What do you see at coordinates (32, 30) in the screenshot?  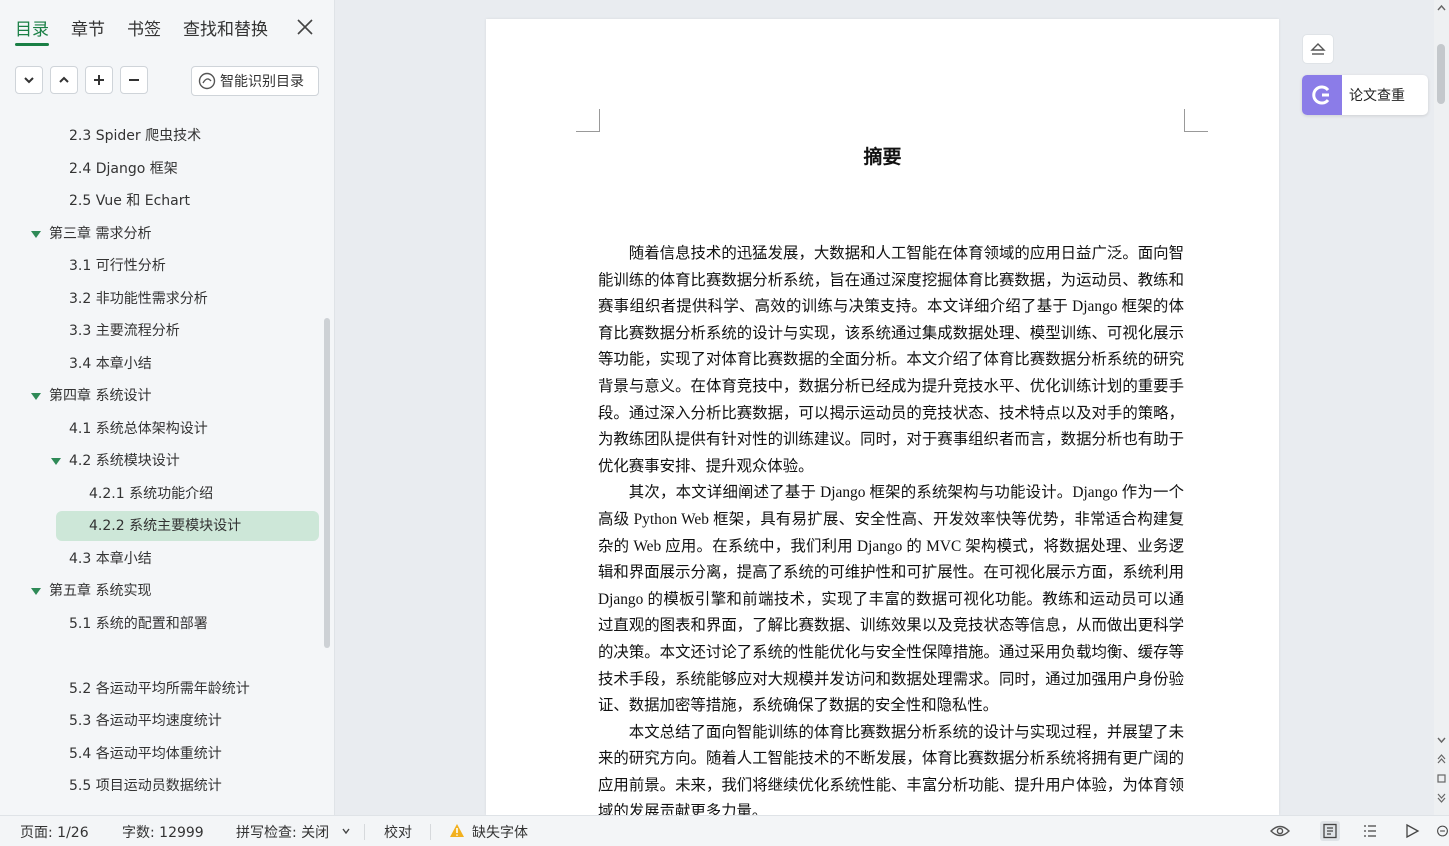 I see `tab-toc: 目录` at bounding box center [32, 30].